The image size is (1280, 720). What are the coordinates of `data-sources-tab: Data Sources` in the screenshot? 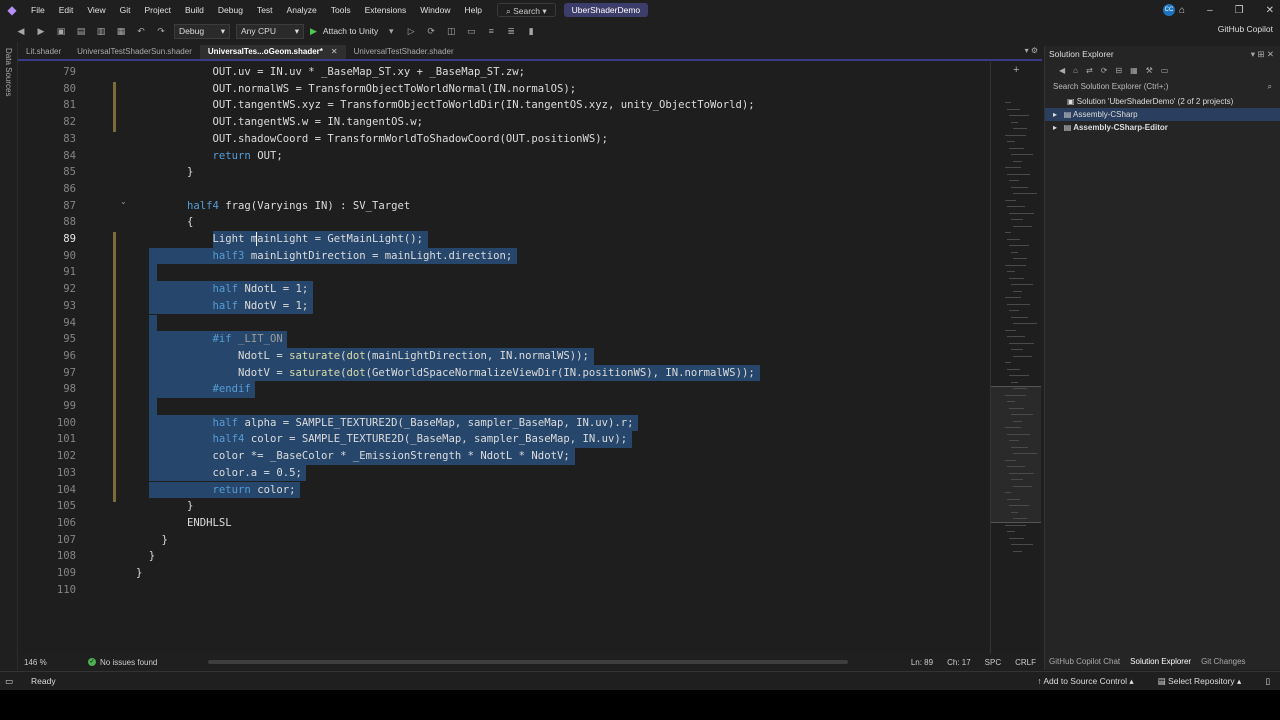 It's located at (8, 72).